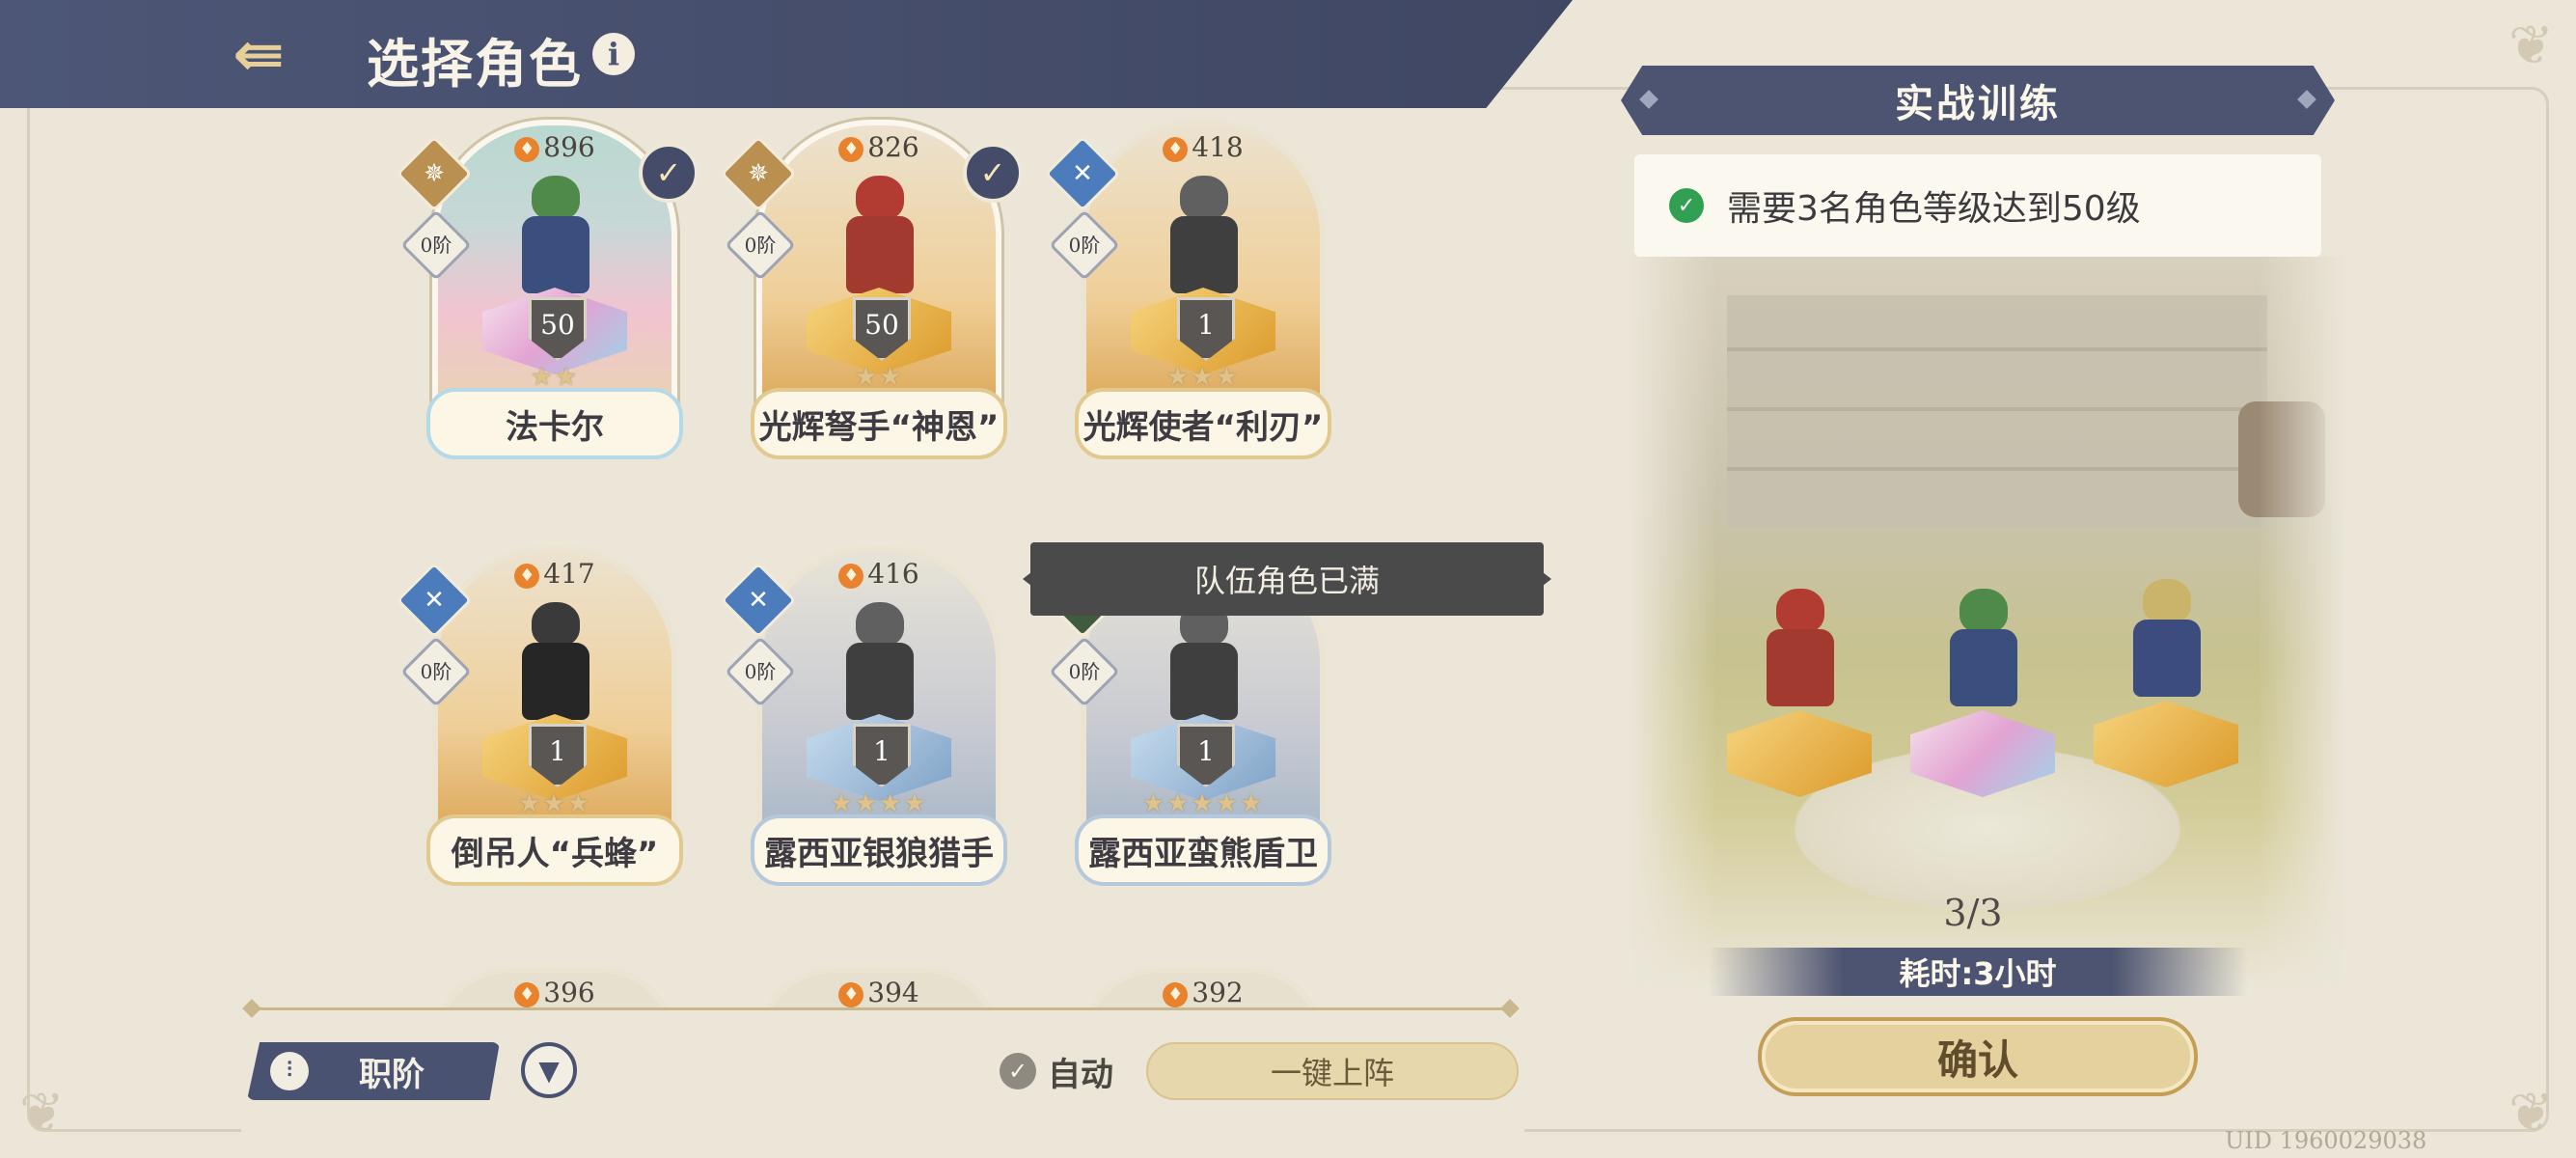 This screenshot has width=2576, height=1158. I want to click on confirm-button: 确认, so click(1978, 1056).